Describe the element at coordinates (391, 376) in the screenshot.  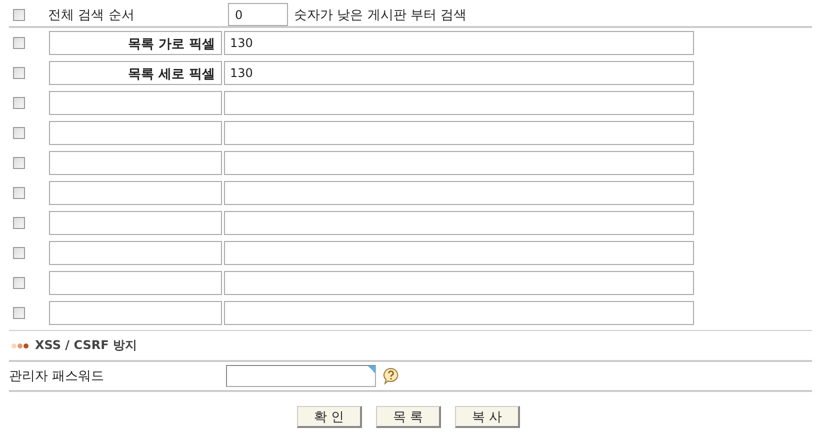
I see `help-icon` at that location.